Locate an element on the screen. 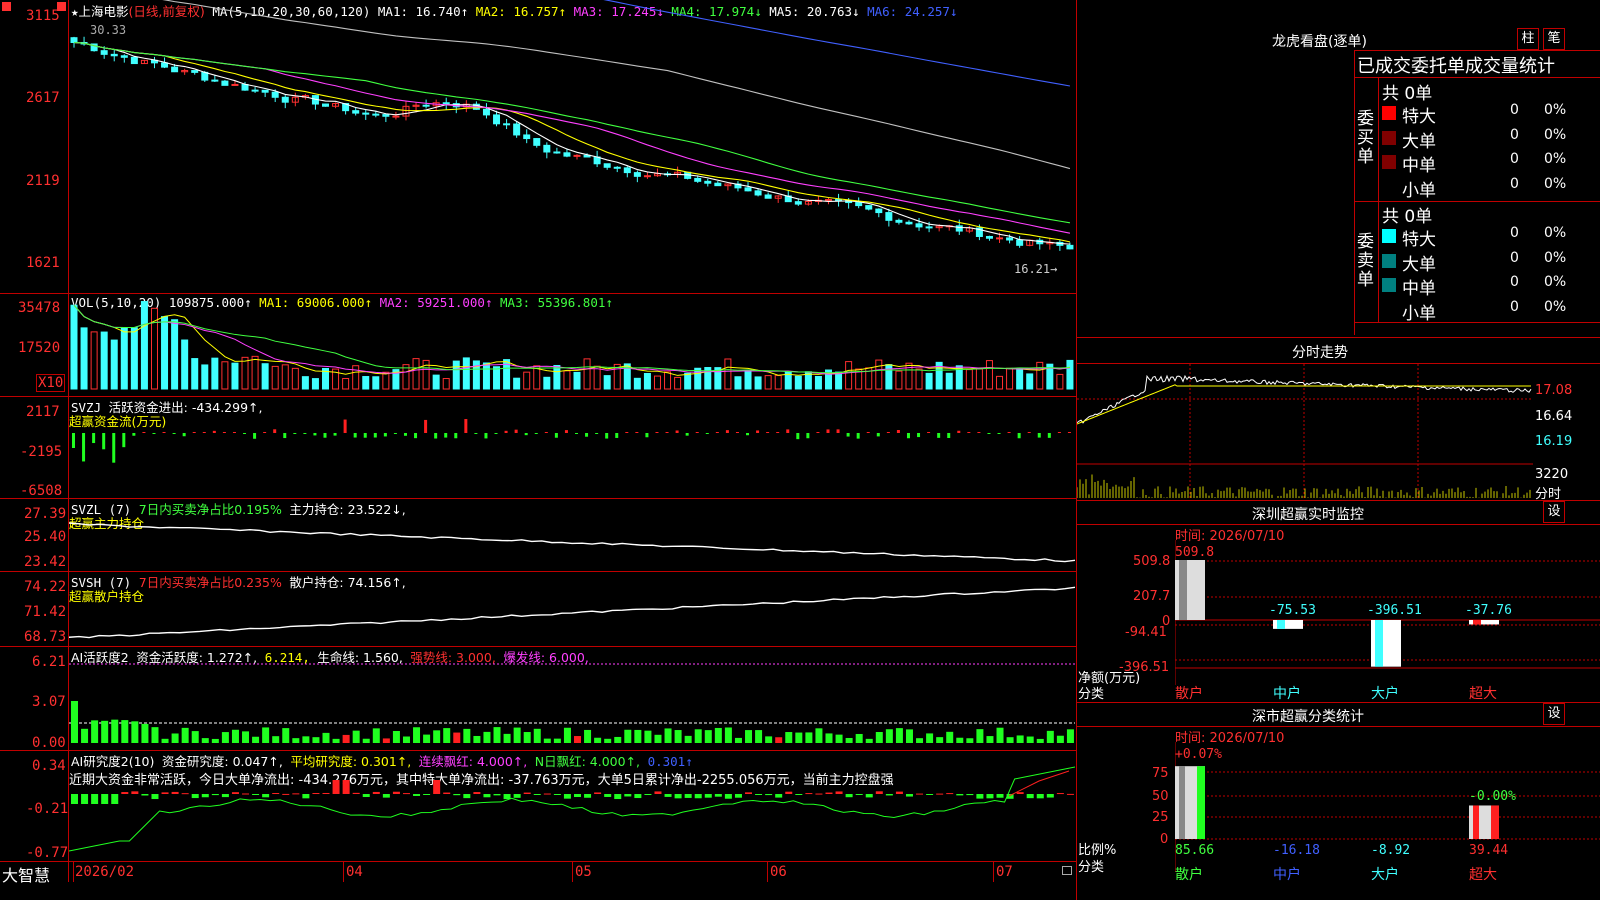 The width and height of the screenshot is (1600, 900). monitor-value: -75.53 is located at coordinates (1292, 610).